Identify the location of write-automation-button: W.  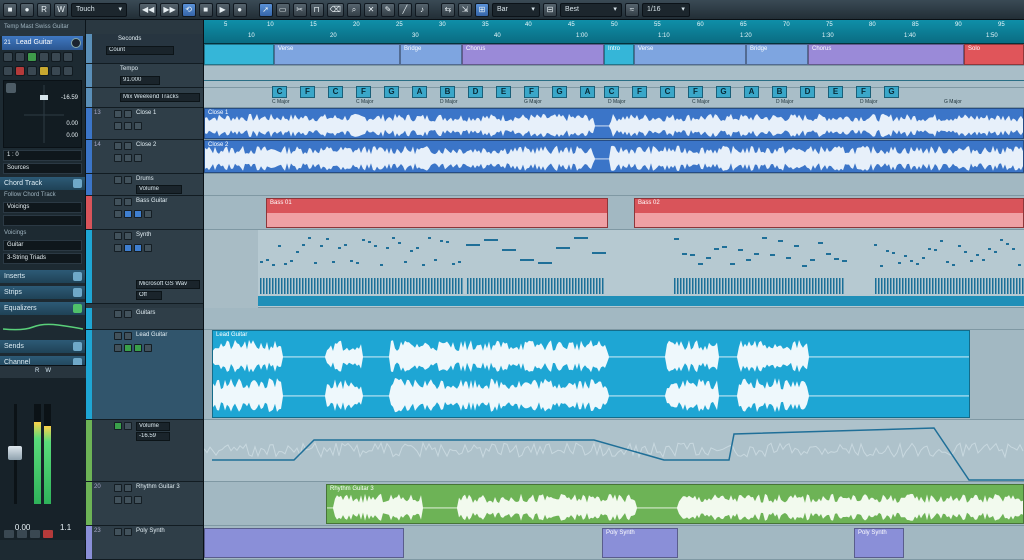
(61, 9).